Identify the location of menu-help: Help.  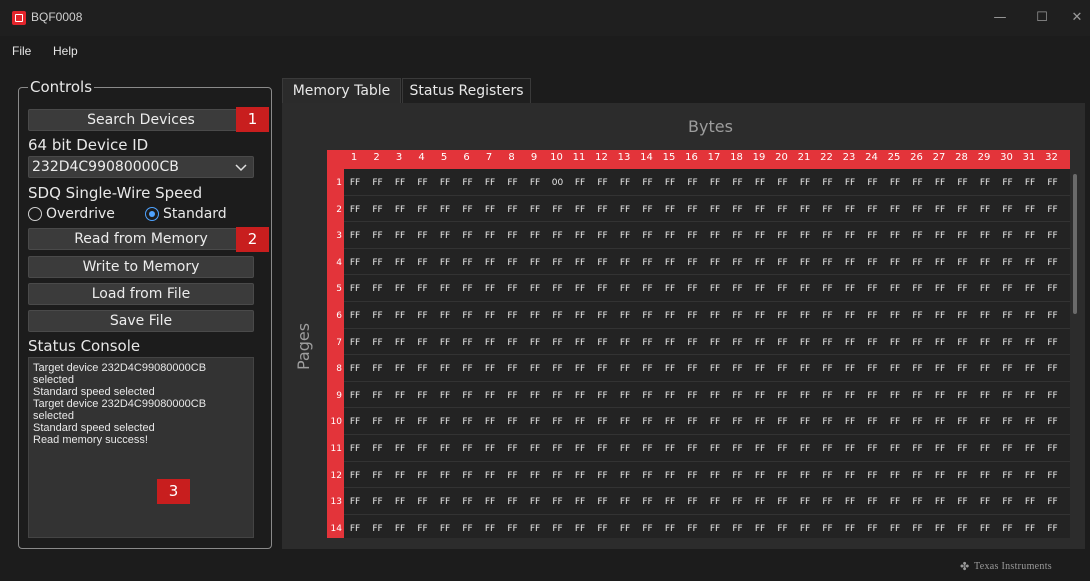
(65, 51).